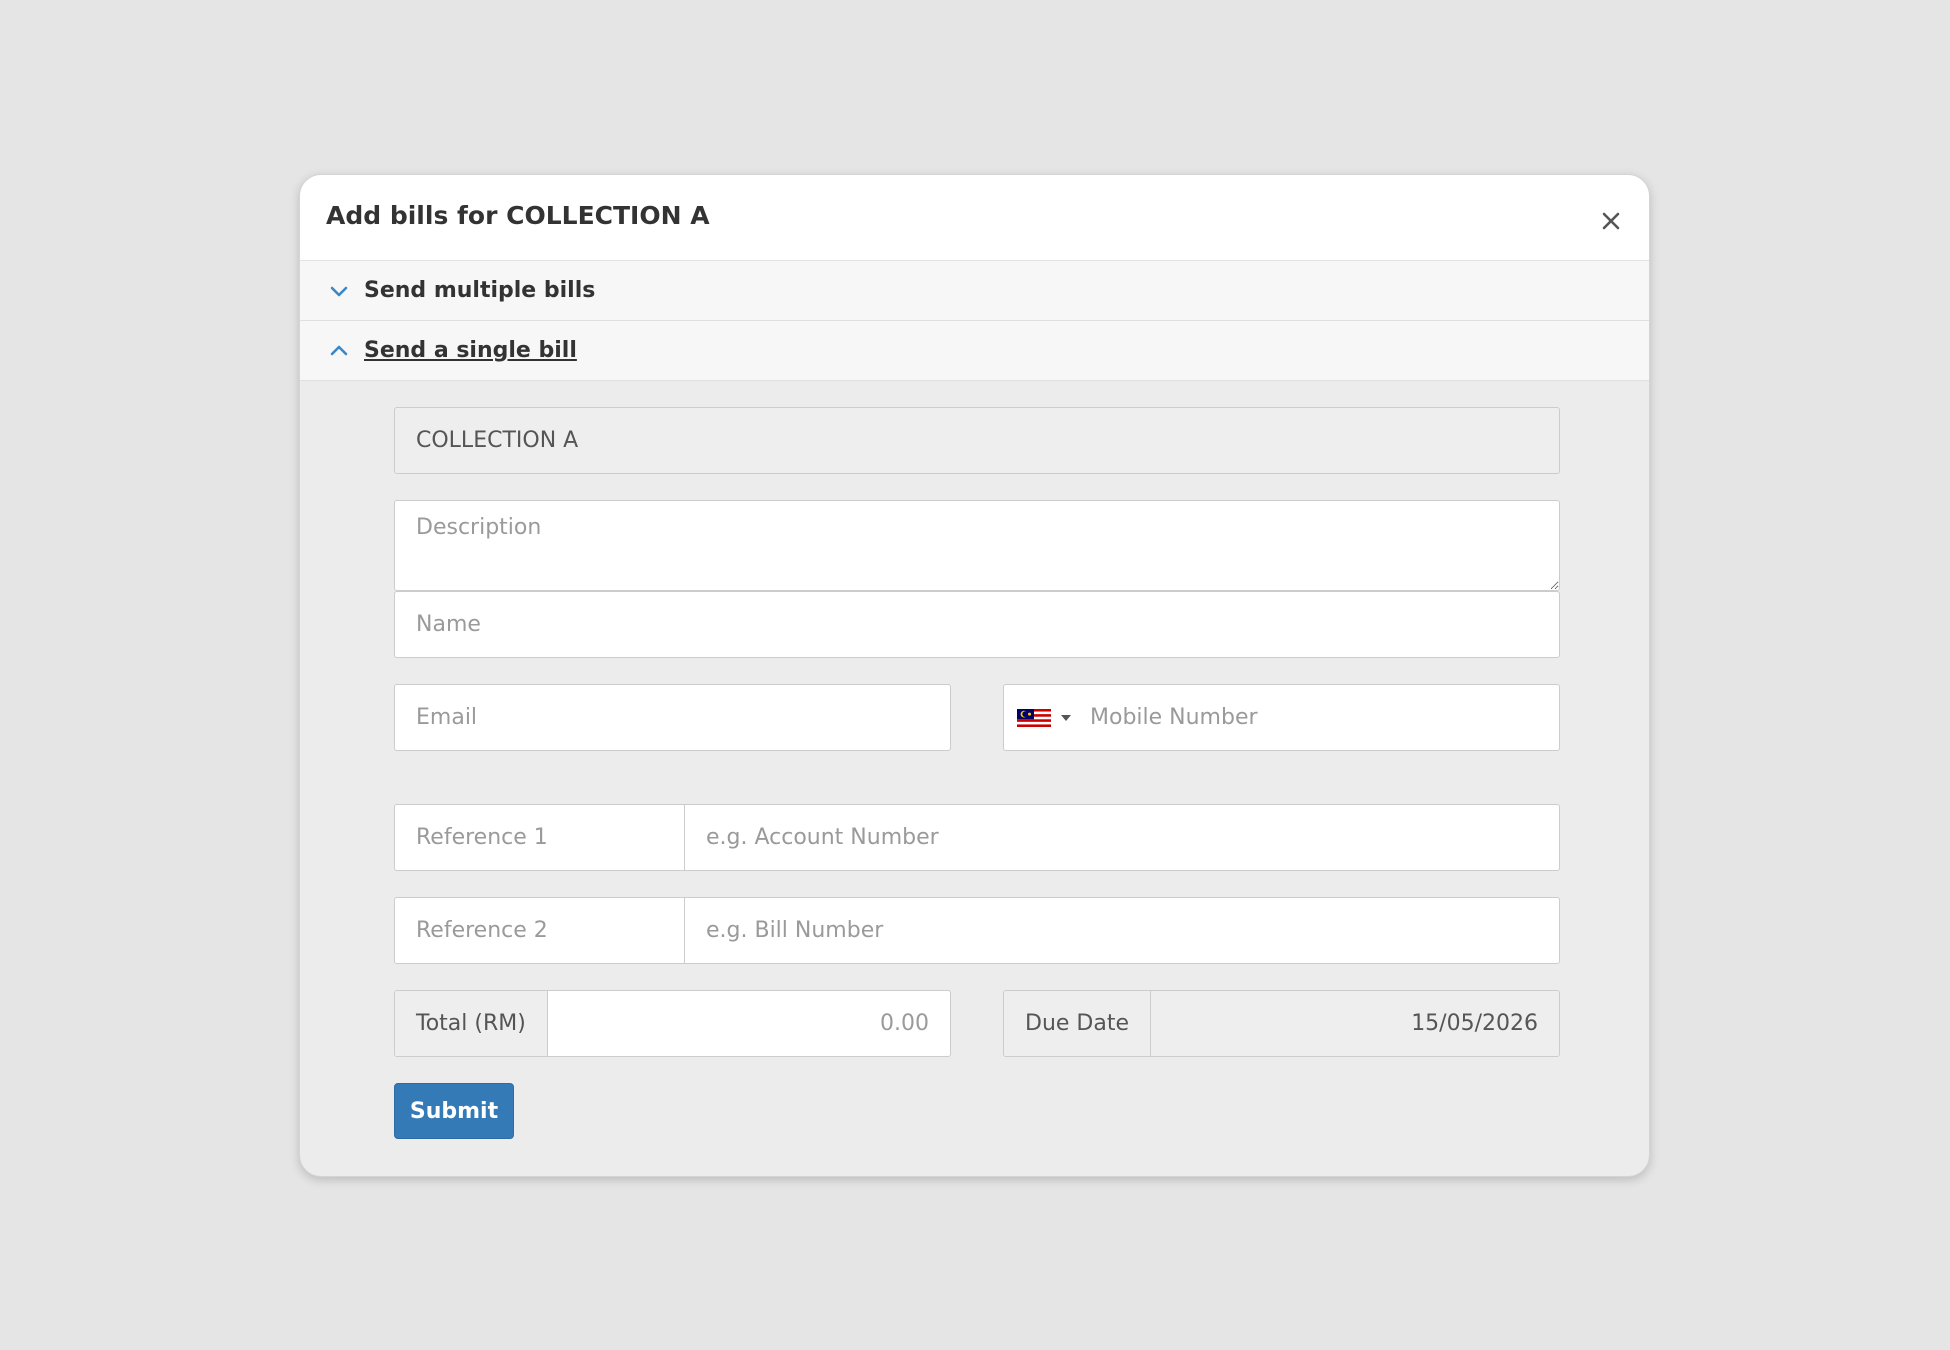  I want to click on due-date-input: 15/05/2026, so click(1355, 1023).